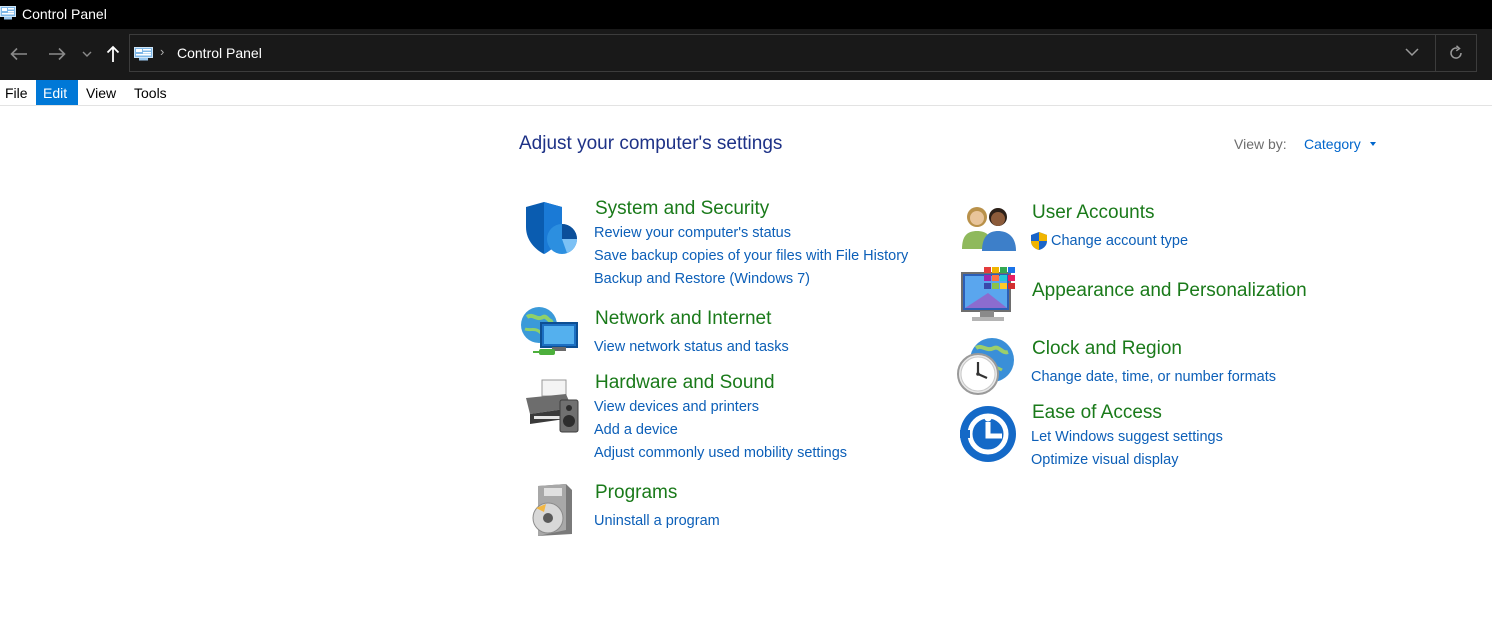 The height and width of the screenshot is (639, 1492). I want to click on link-change-date-time-formats: Change date, time, or number formats, so click(1153, 377).